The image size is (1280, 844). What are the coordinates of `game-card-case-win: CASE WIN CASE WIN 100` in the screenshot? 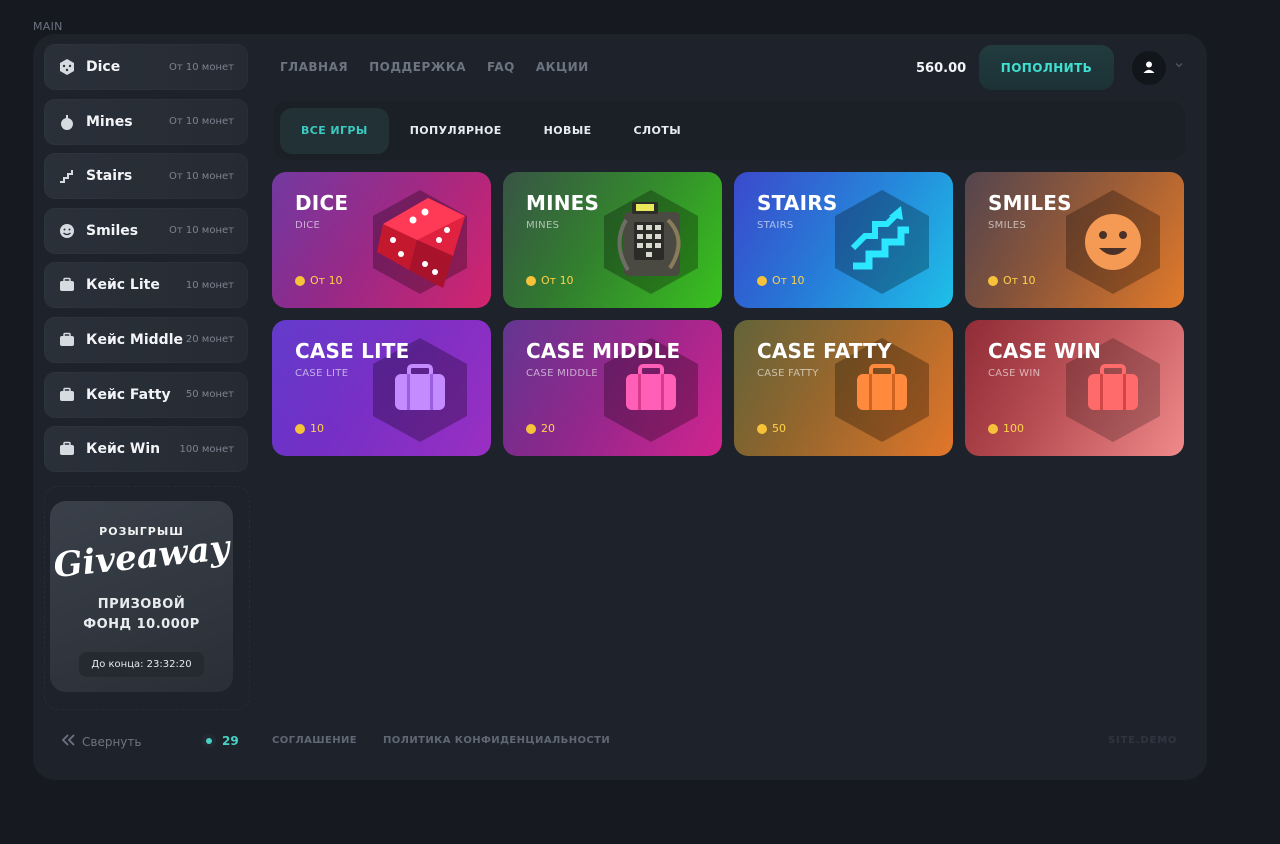 It's located at (1074, 388).